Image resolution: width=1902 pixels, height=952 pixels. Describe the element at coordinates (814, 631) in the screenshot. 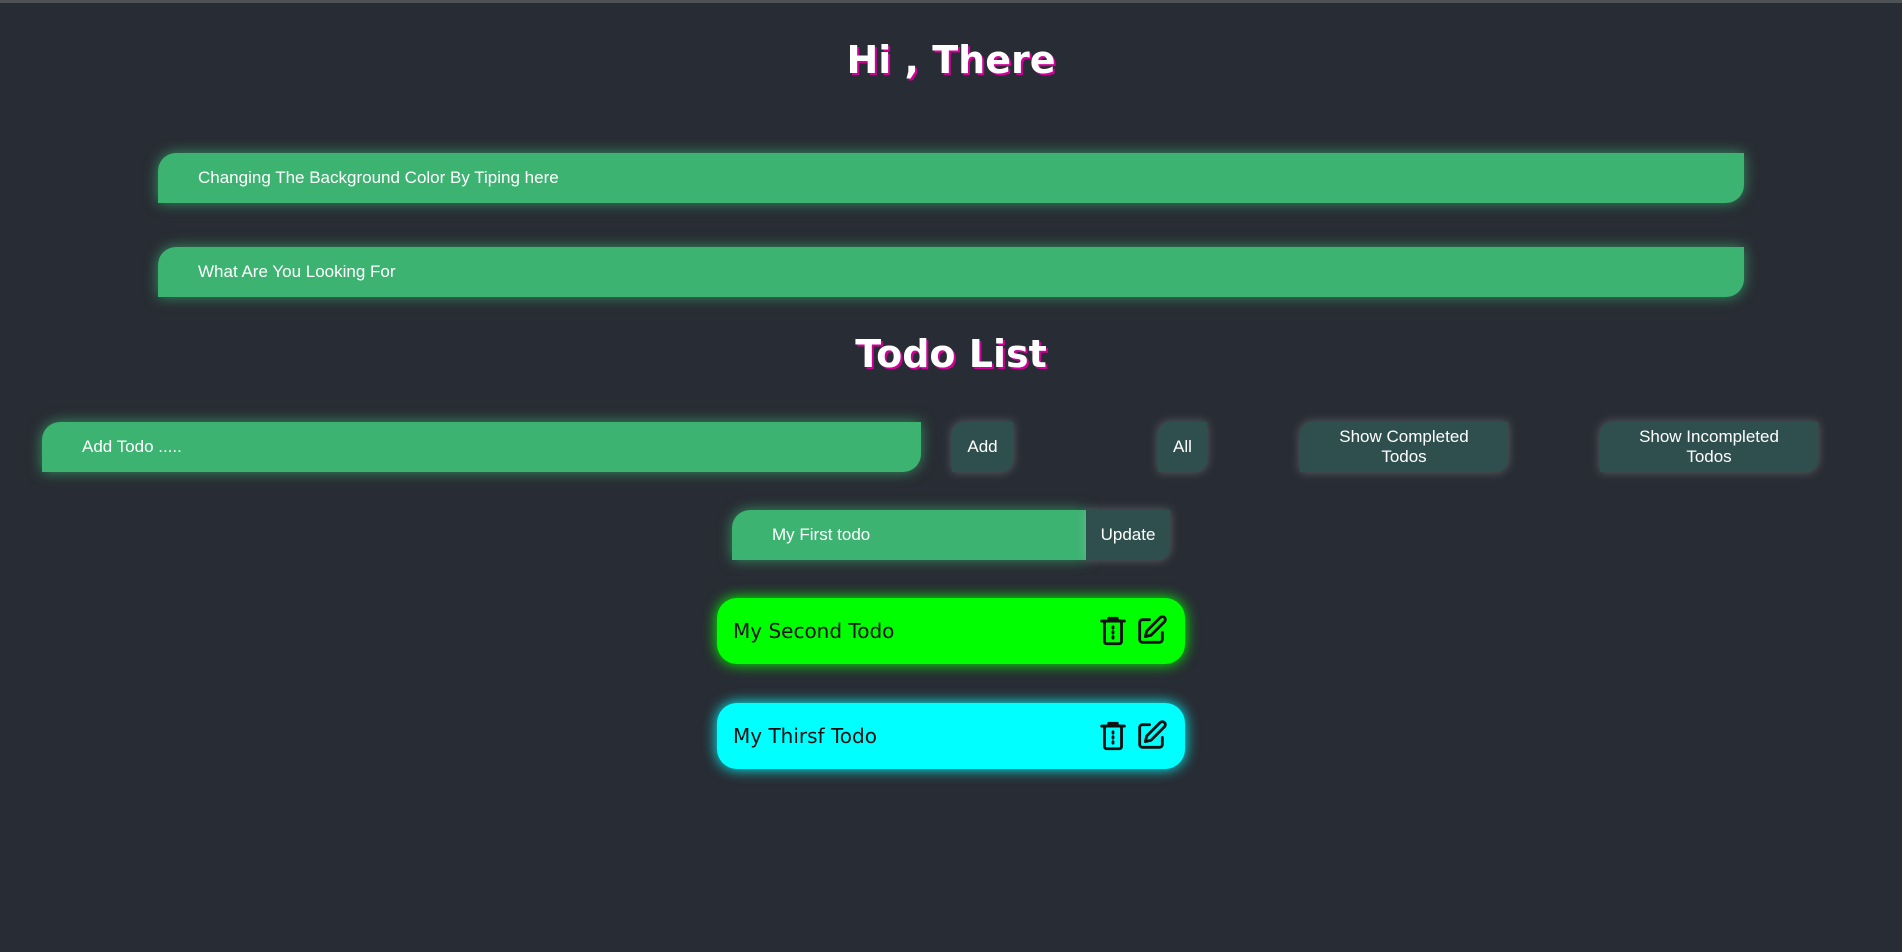

I see `todo-item-text: My Second Todo` at that location.